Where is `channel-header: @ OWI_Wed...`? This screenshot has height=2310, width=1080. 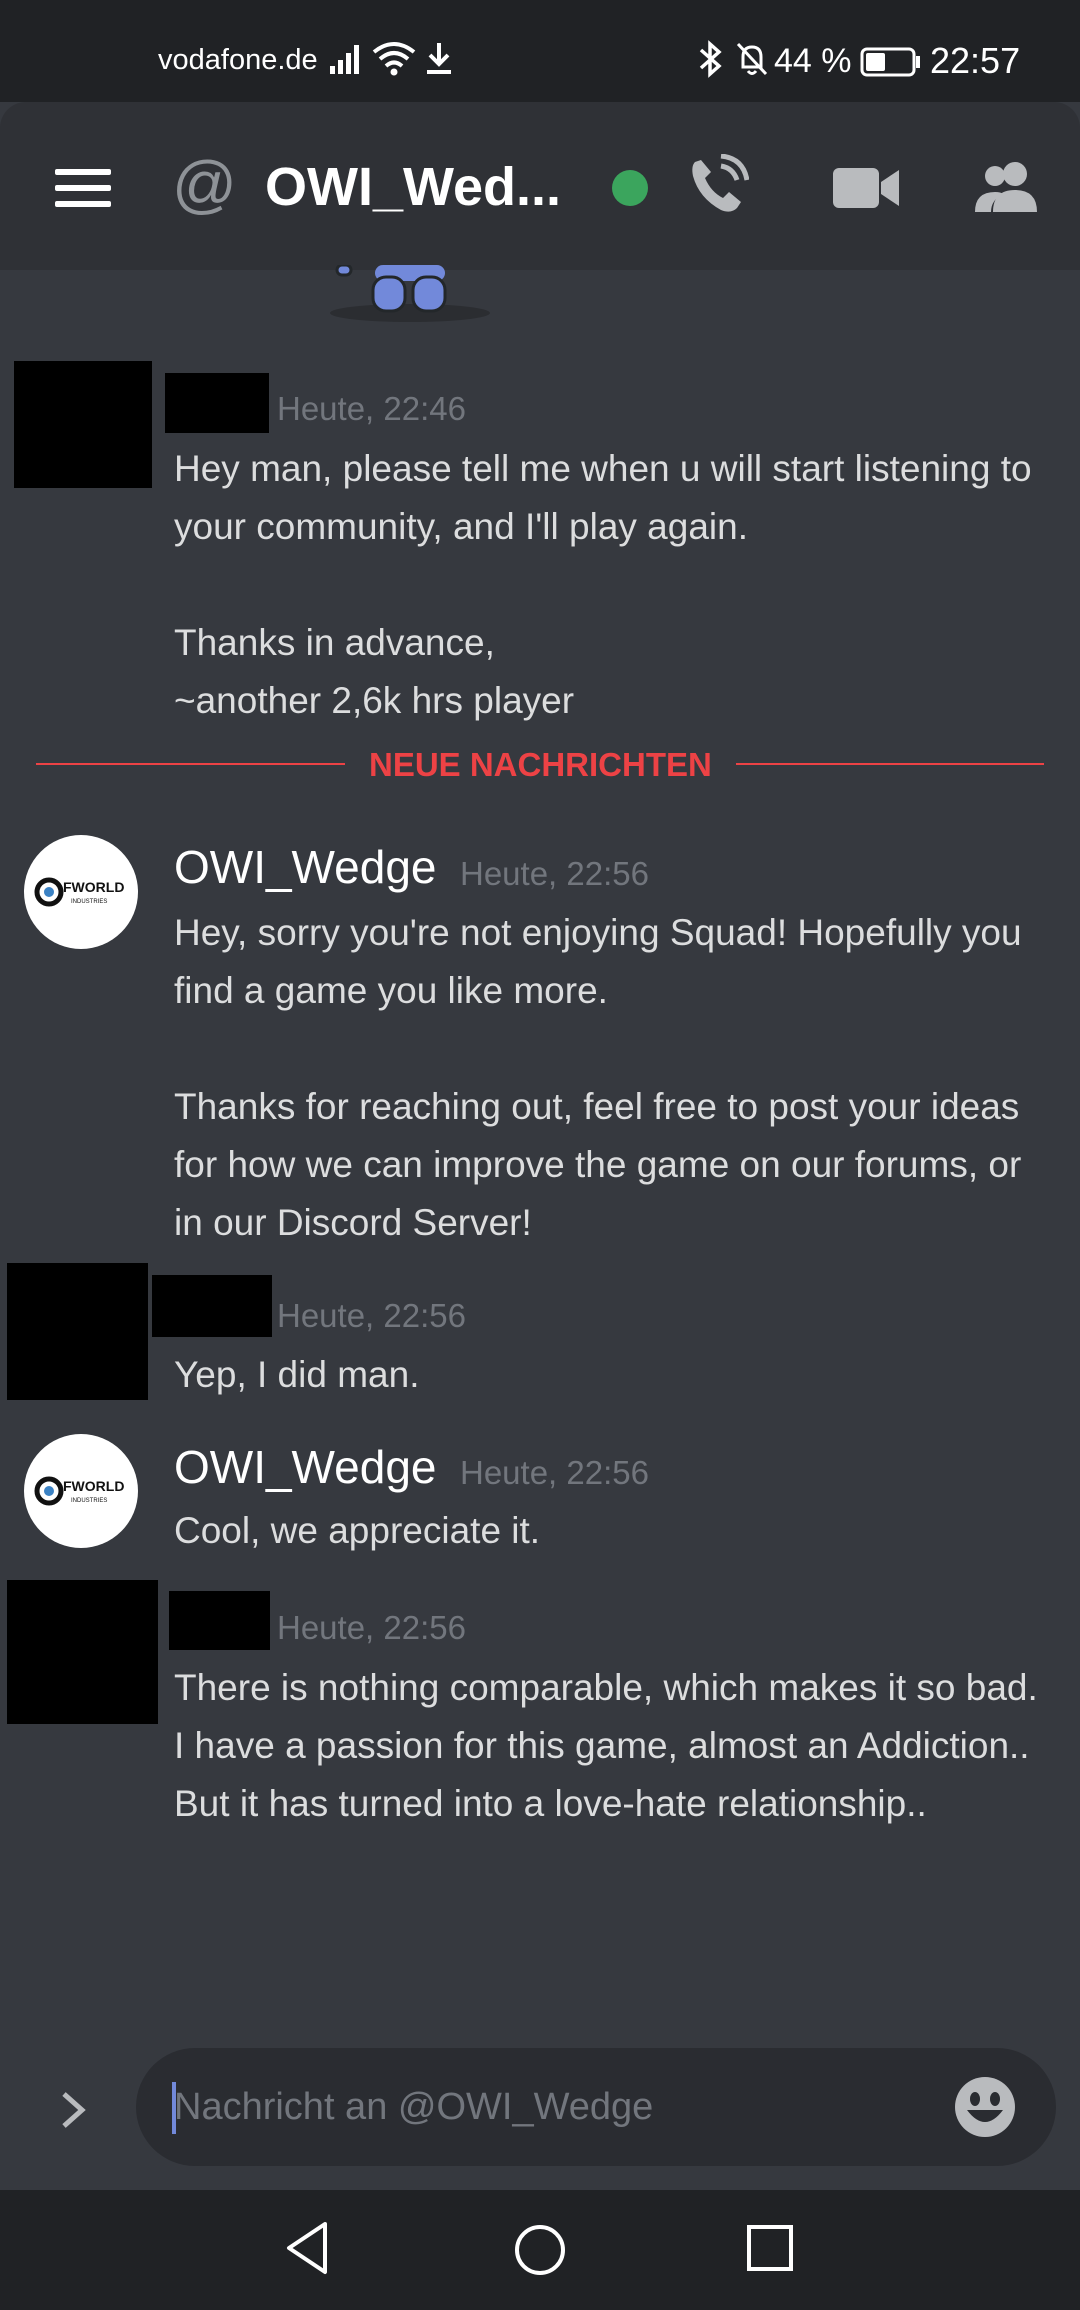 channel-header: @ OWI_Wed... is located at coordinates (540, 186).